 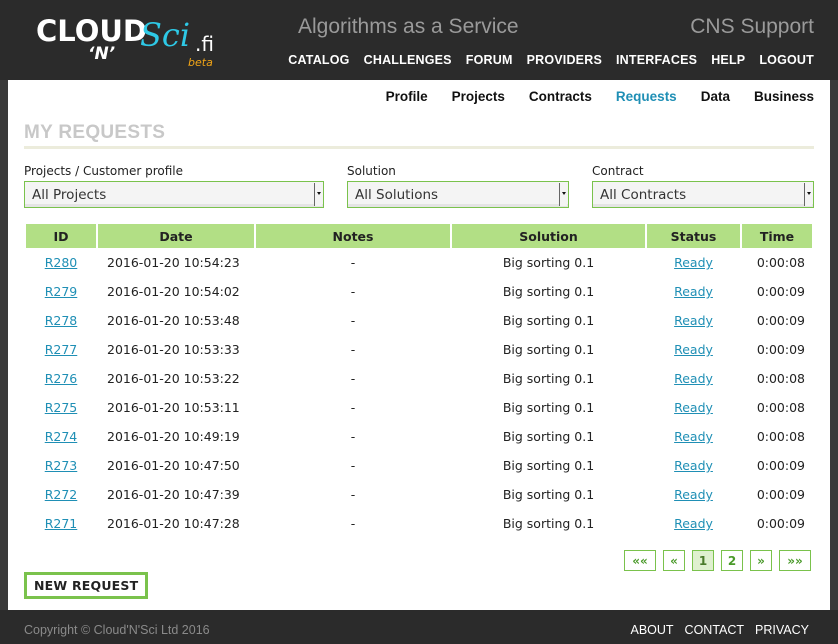 What do you see at coordinates (489, 60) in the screenshot?
I see `nav-forum: FORUM` at bounding box center [489, 60].